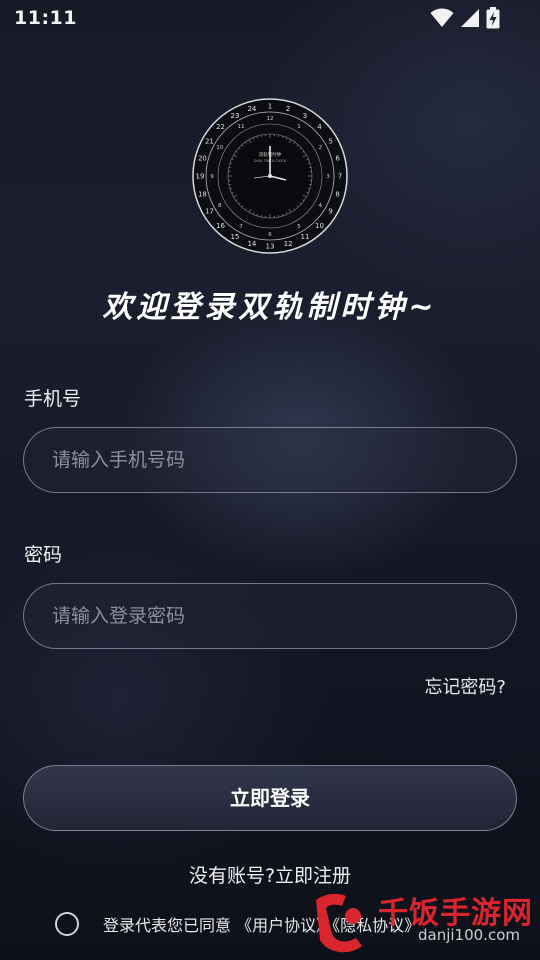 The height and width of the screenshot is (960, 540). What do you see at coordinates (288, 244) in the screenshot?
I see `clock-dial-number: 12` at bounding box center [288, 244].